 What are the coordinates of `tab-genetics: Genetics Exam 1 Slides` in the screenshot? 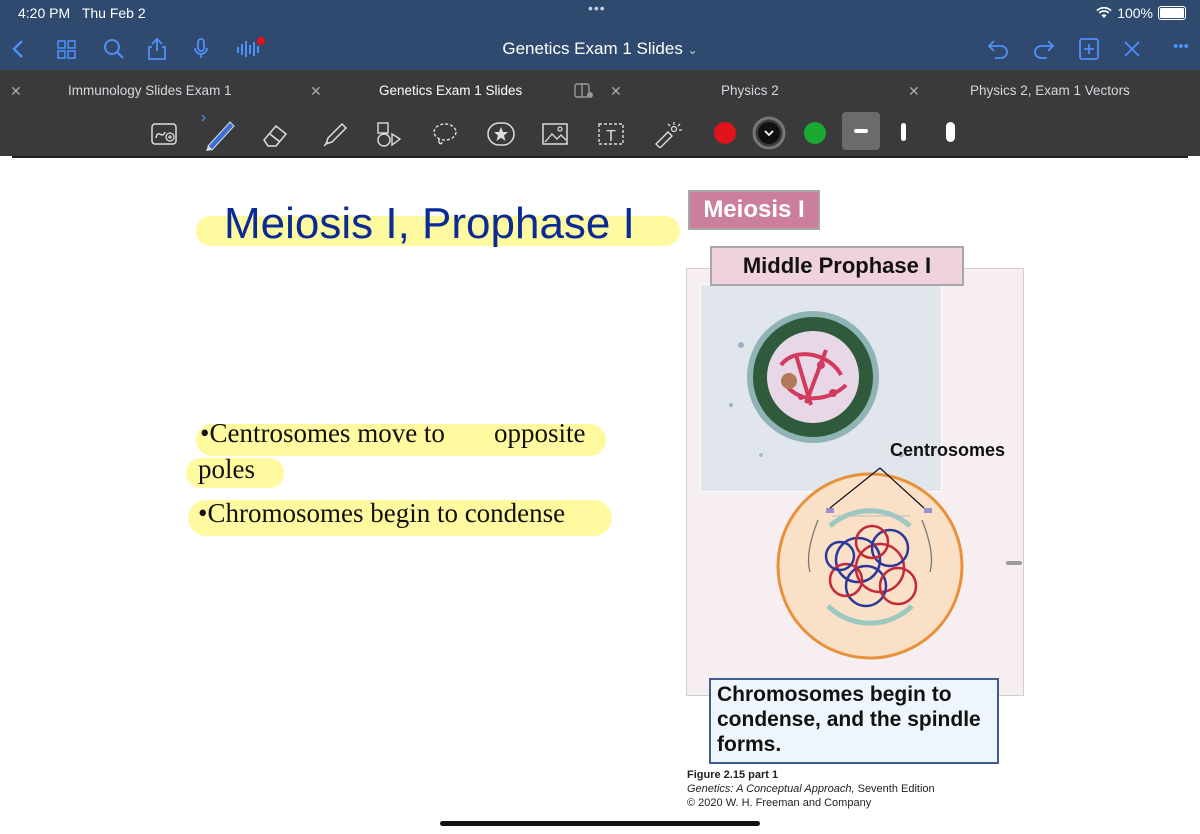 It's located at (450, 91).